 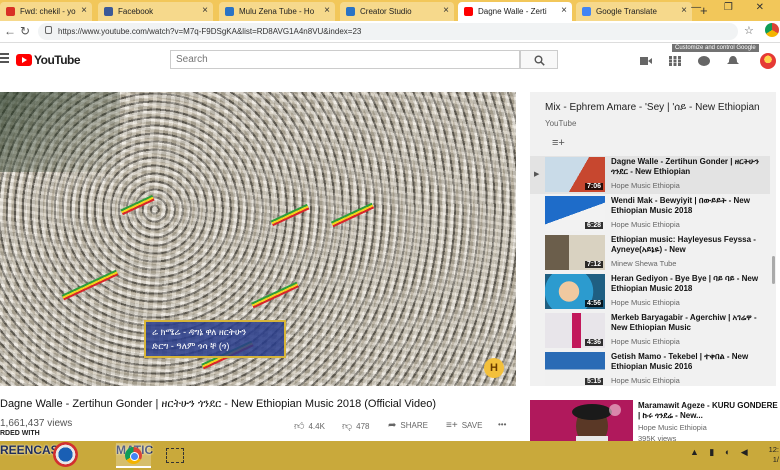 I want to click on window-controls: — ❐ ✕, so click(x=732, y=7).